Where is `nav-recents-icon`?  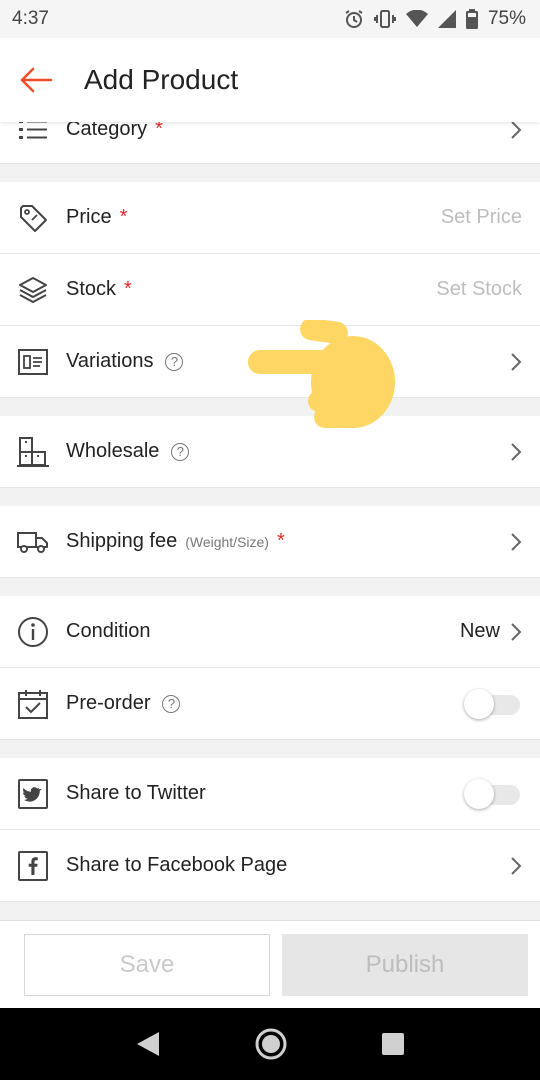
nav-recents-icon is located at coordinates (393, 1044).